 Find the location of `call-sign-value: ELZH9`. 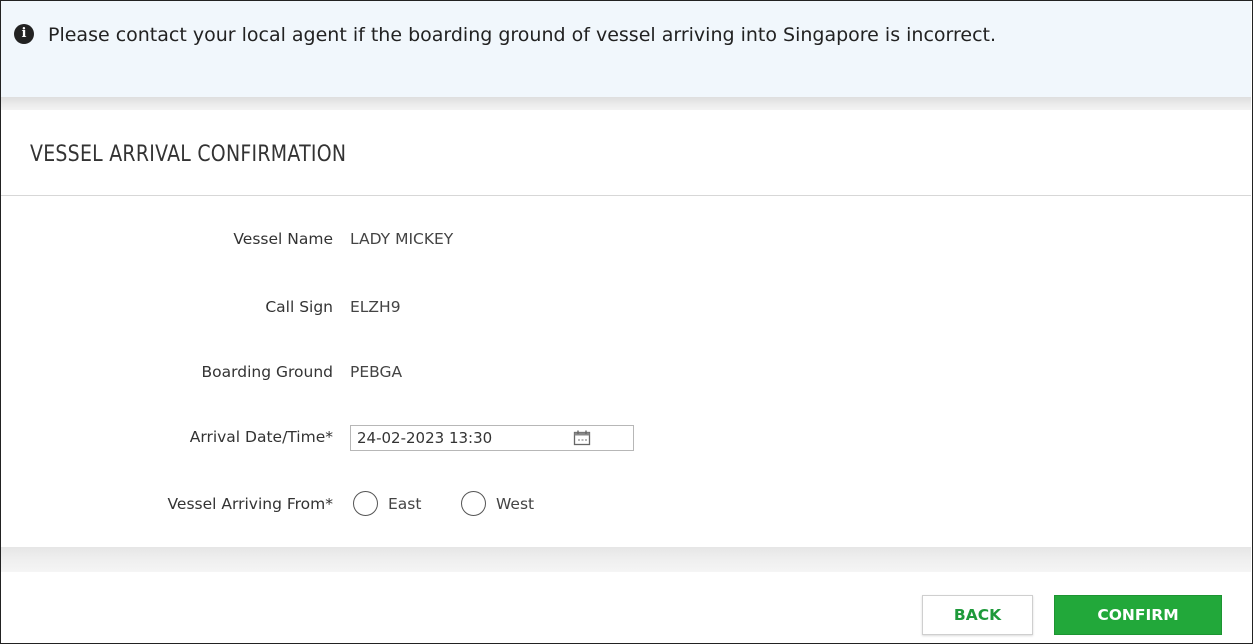

call-sign-value: ELZH9 is located at coordinates (375, 307).